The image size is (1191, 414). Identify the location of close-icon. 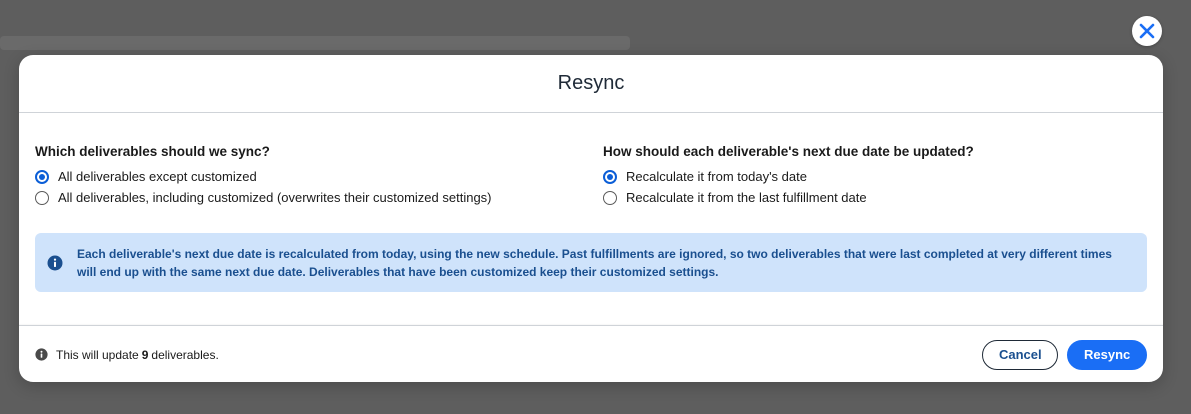
(1147, 31).